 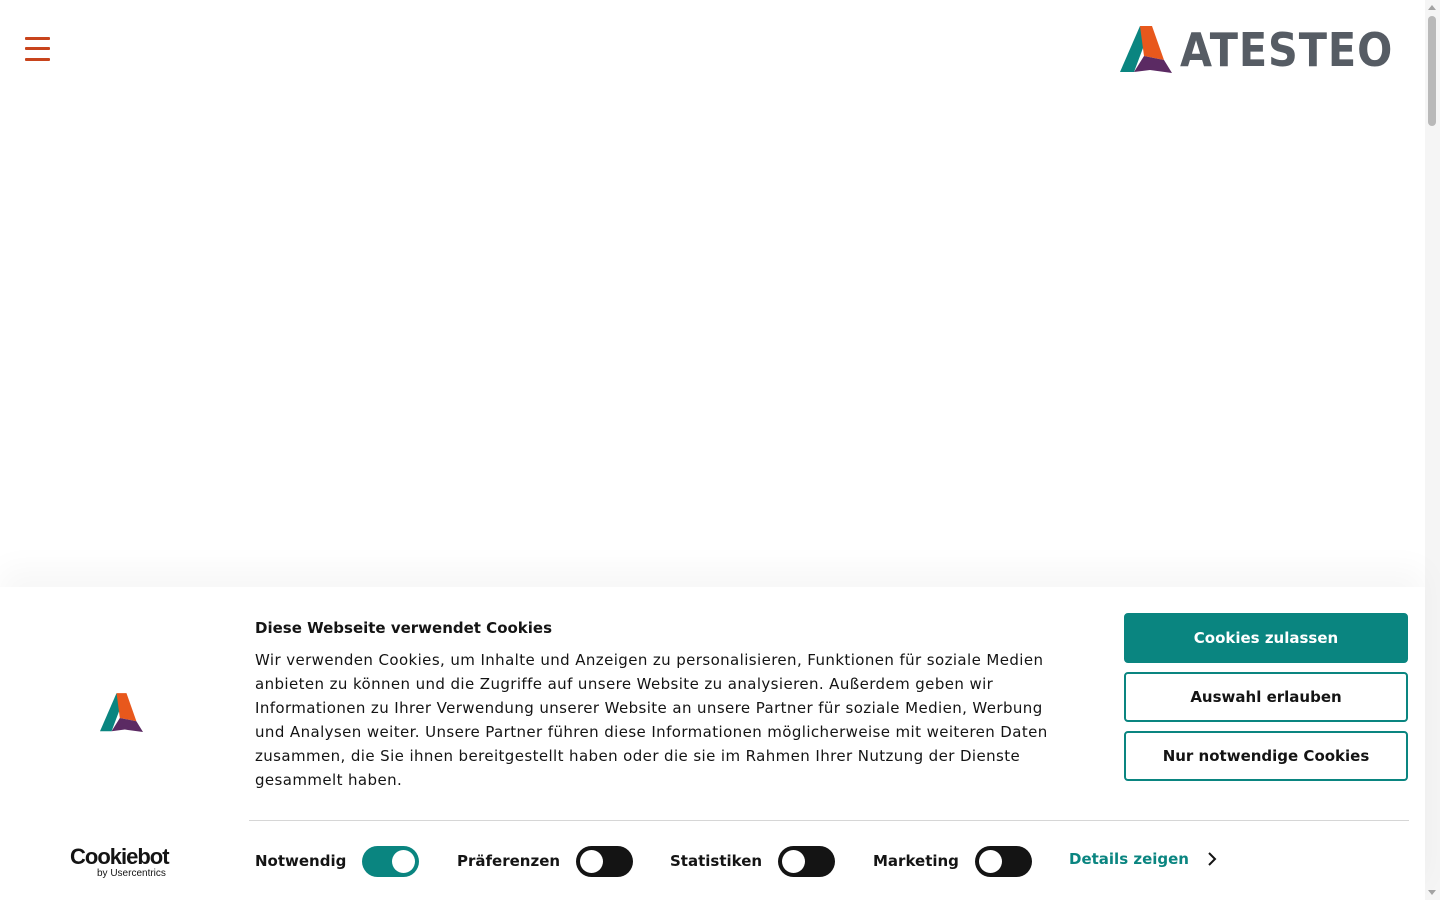 I want to click on cookiebot-byline: by Usercentrics, so click(x=131, y=873).